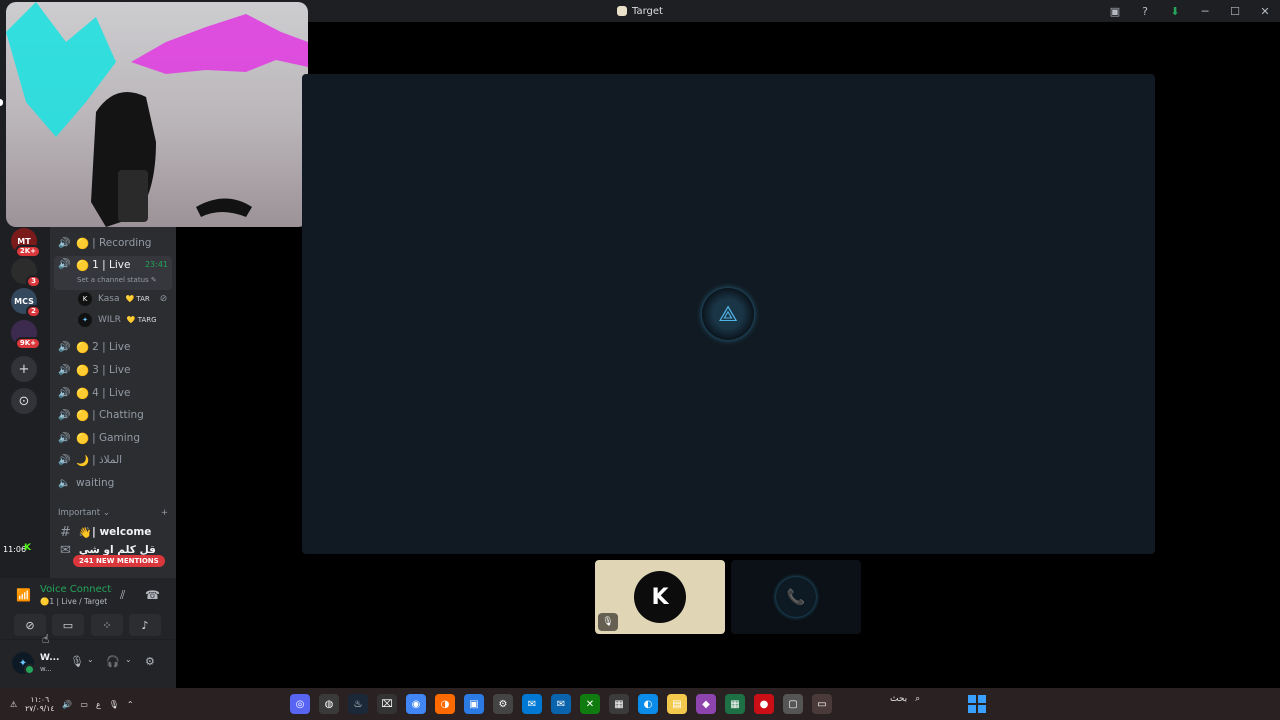 Image resolution: width=1280 pixels, height=720 pixels. Describe the element at coordinates (113, 460) in the screenshot. I see `voice-channel: 🔊 🌙 | الملاذ` at that location.